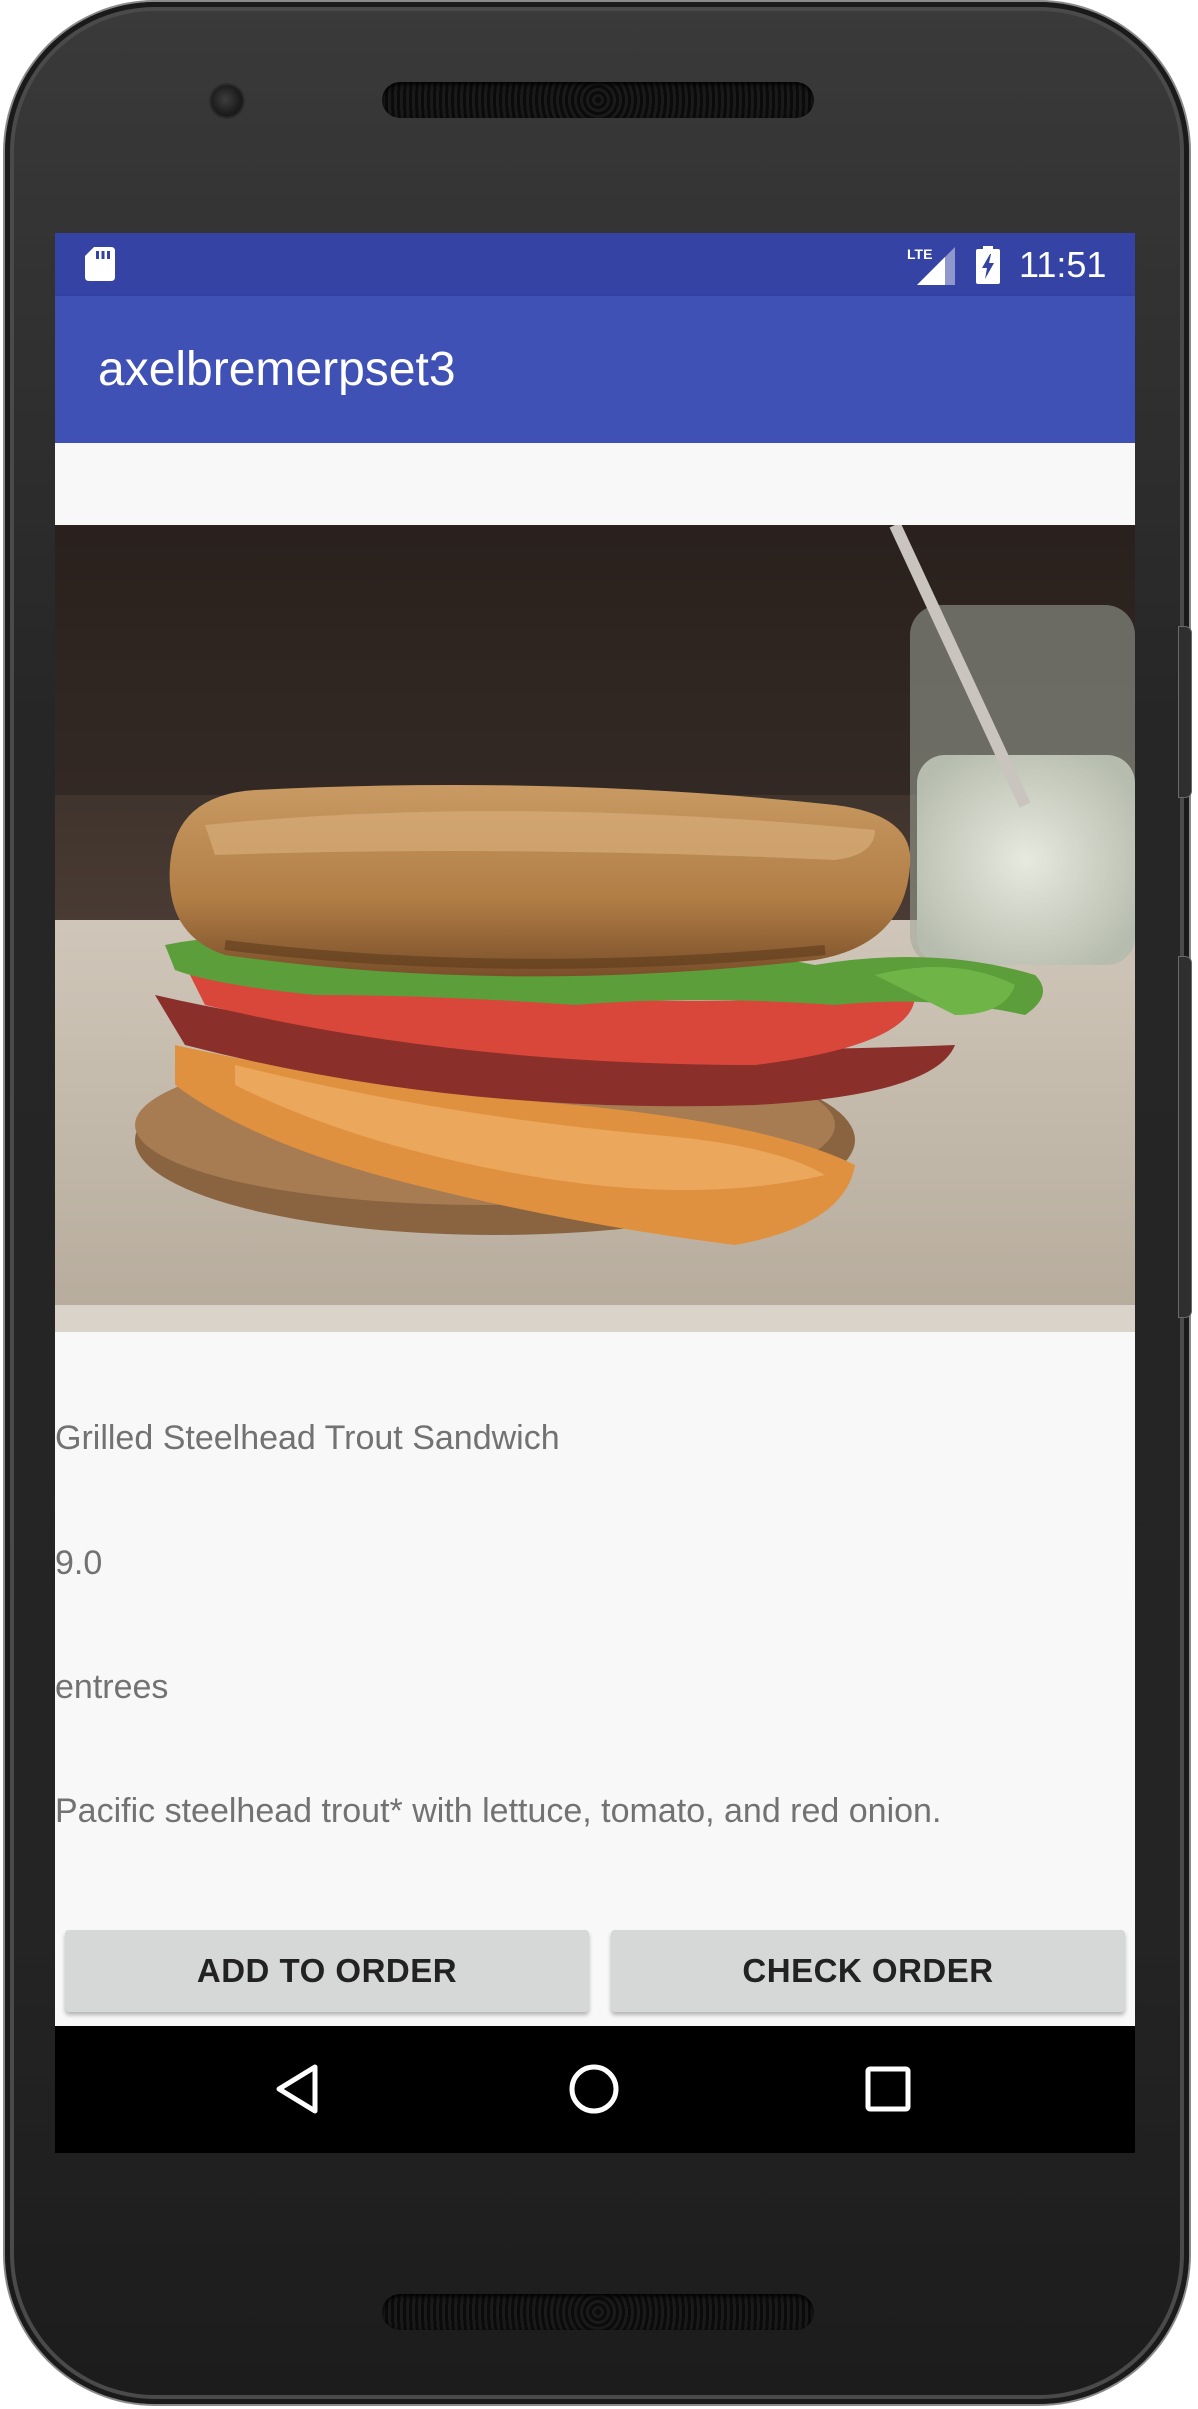  What do you see at coordinates (100, 264) in the screenshot?
I see `sd-card-icon` at bounding box center [100, 264].